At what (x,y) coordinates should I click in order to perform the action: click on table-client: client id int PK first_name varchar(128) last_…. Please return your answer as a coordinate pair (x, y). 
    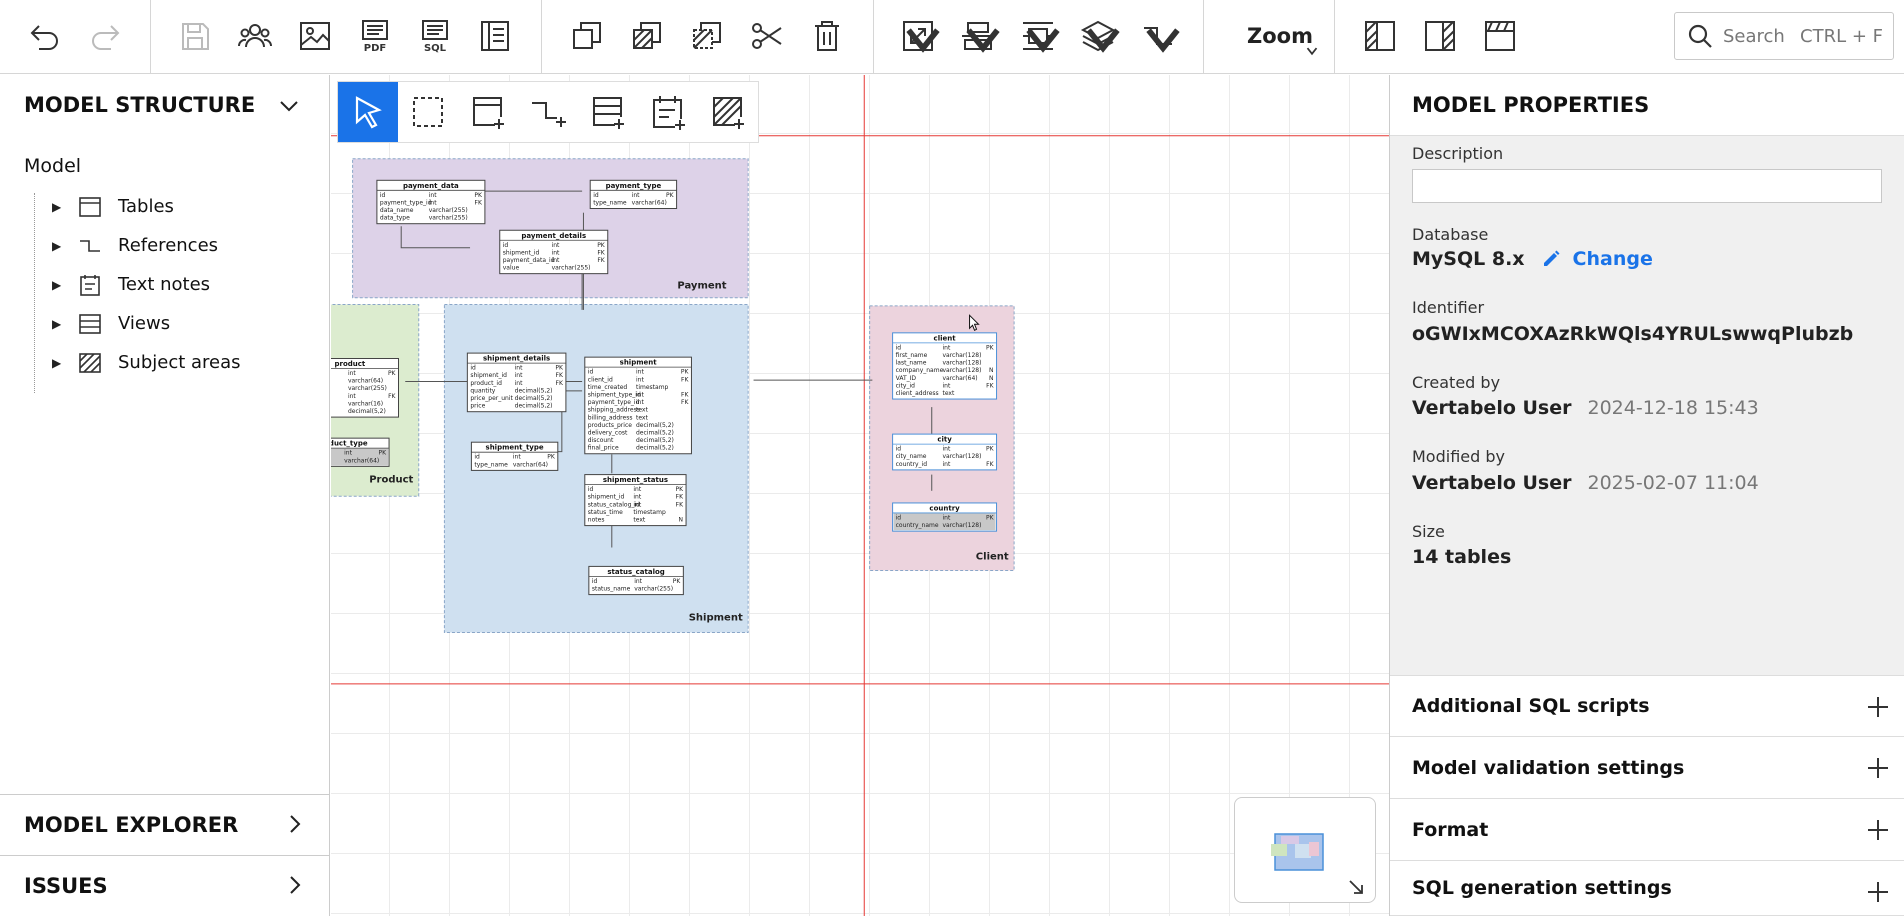
    Looking at the image, I should click on (945, 366).